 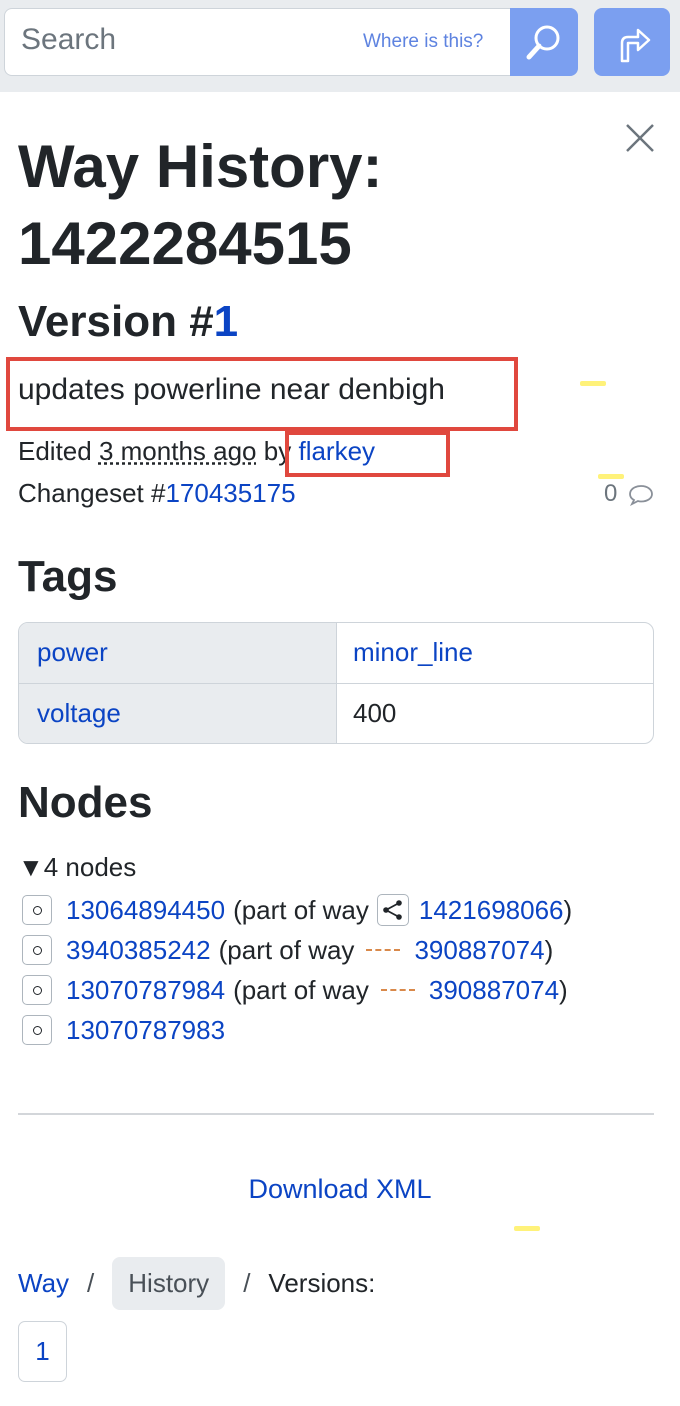 What do you see at coordinates (641, 495) in the screenshot?
I see `speech-bubble-icon` at bounding box center [641, 495].